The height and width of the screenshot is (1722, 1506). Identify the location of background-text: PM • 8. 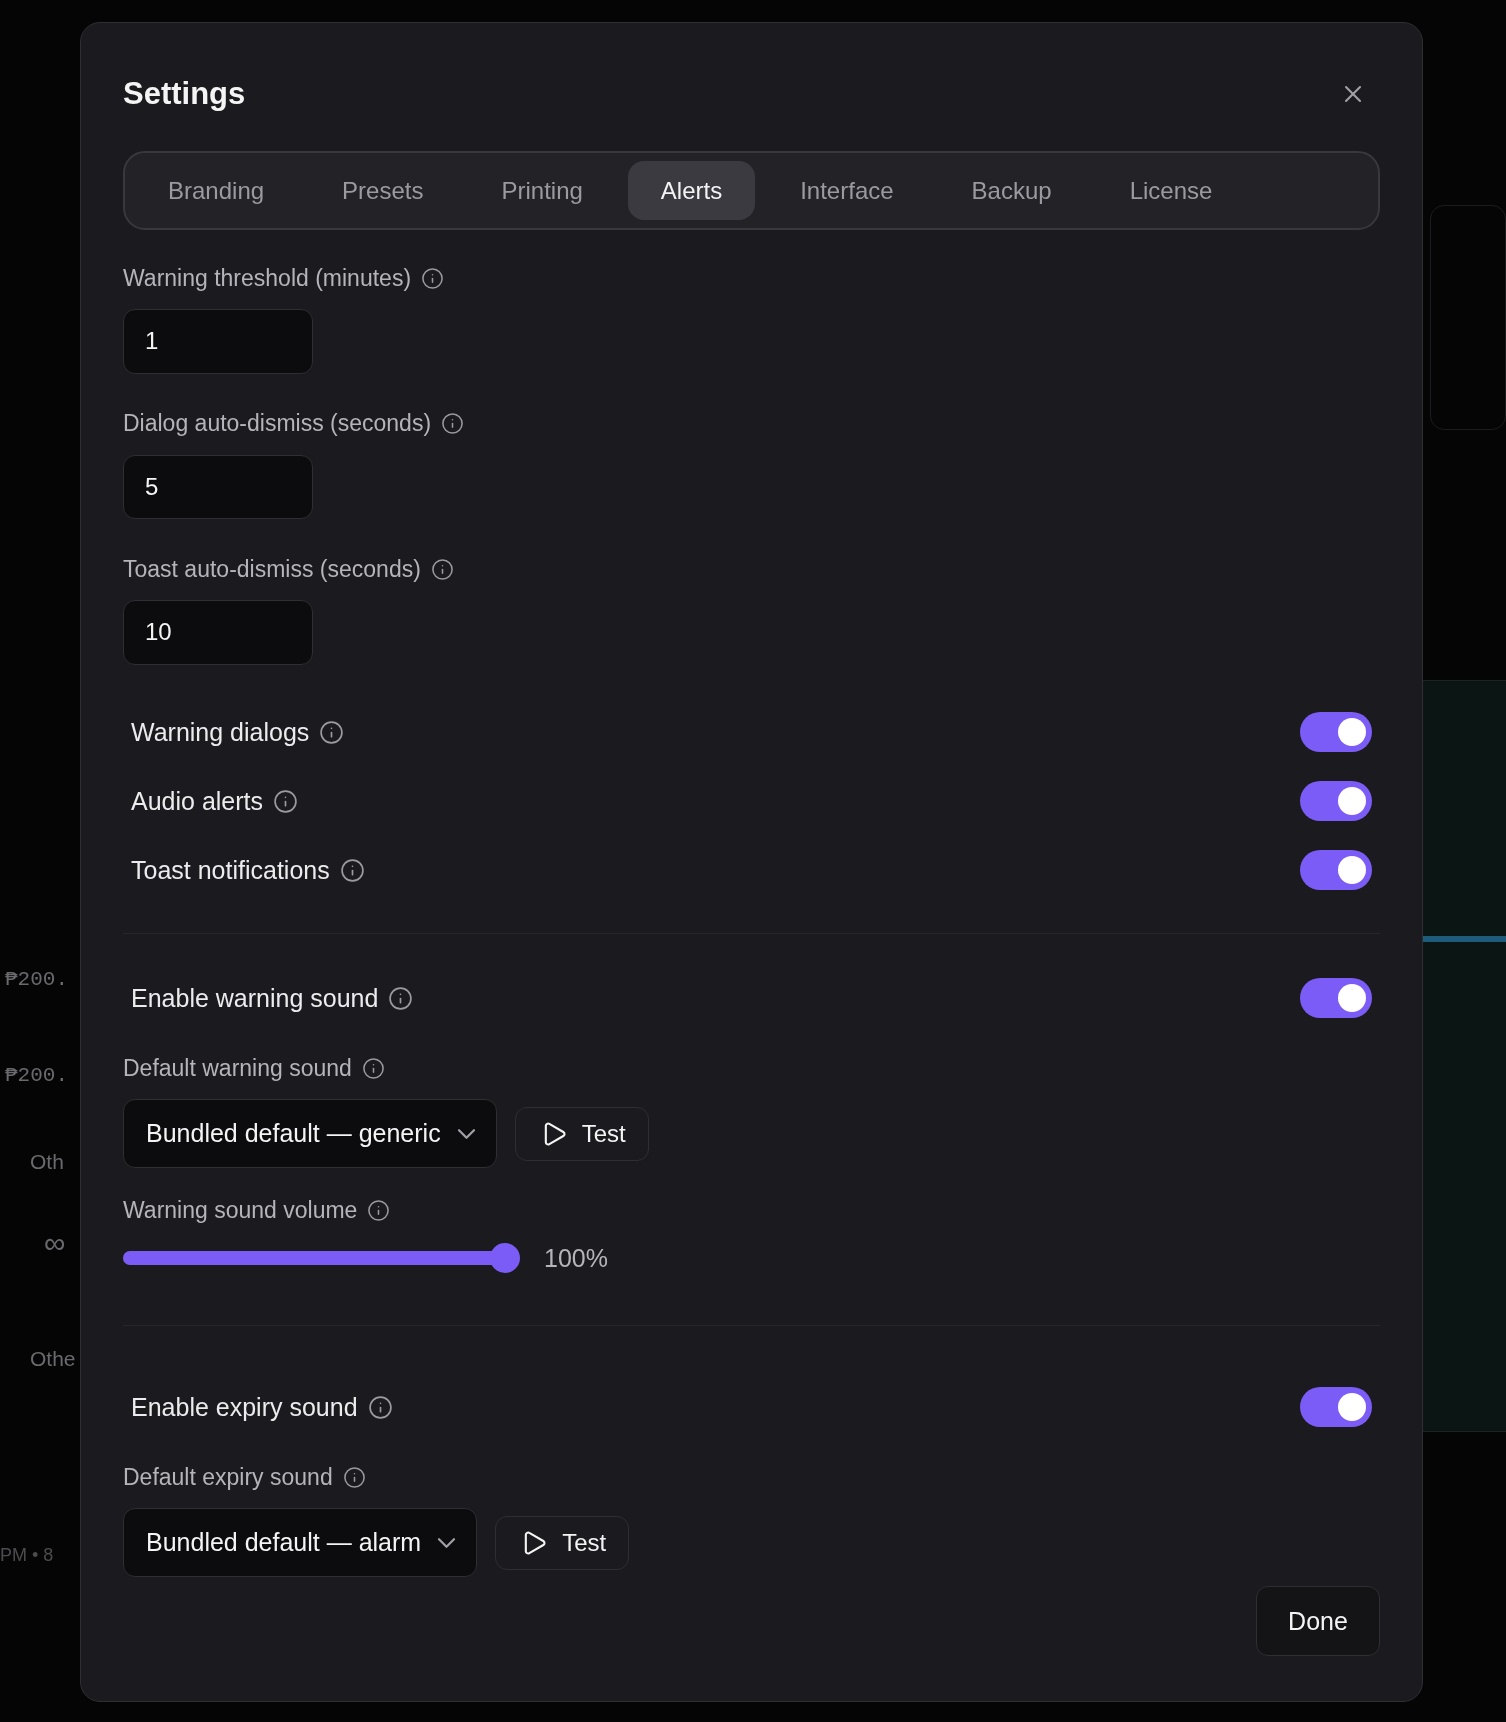
(27, 1555).